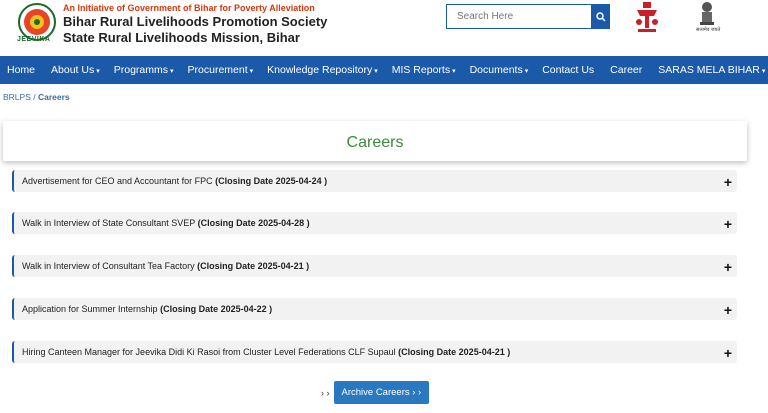  Describe the element at coordinates (91, 309) in the screenshot. I see `career-title: Application for Summer Internship` at that location.